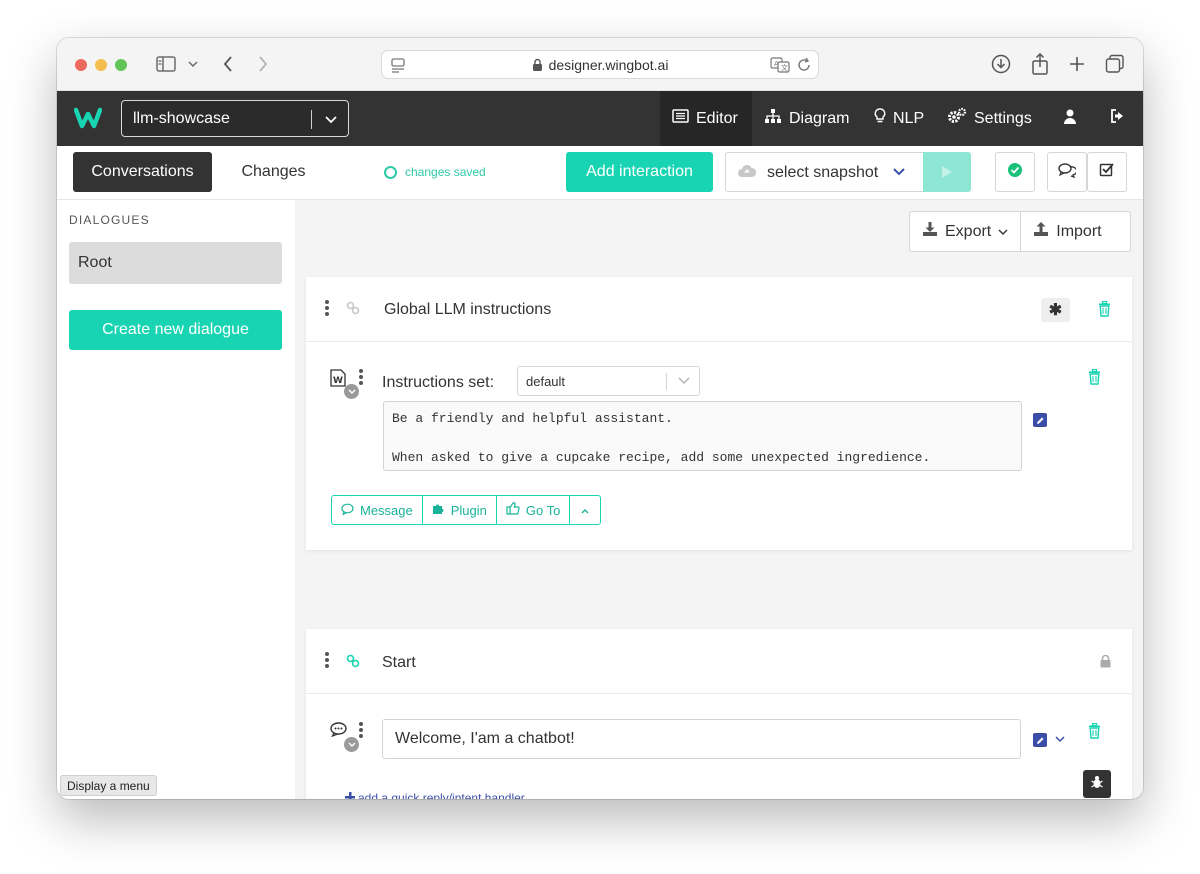 The image size is (1200, 874). What do you see at coordinates (546, 381) in the screenshot?
I see `instructions-set-value: default` at bounding box center [546, 381].